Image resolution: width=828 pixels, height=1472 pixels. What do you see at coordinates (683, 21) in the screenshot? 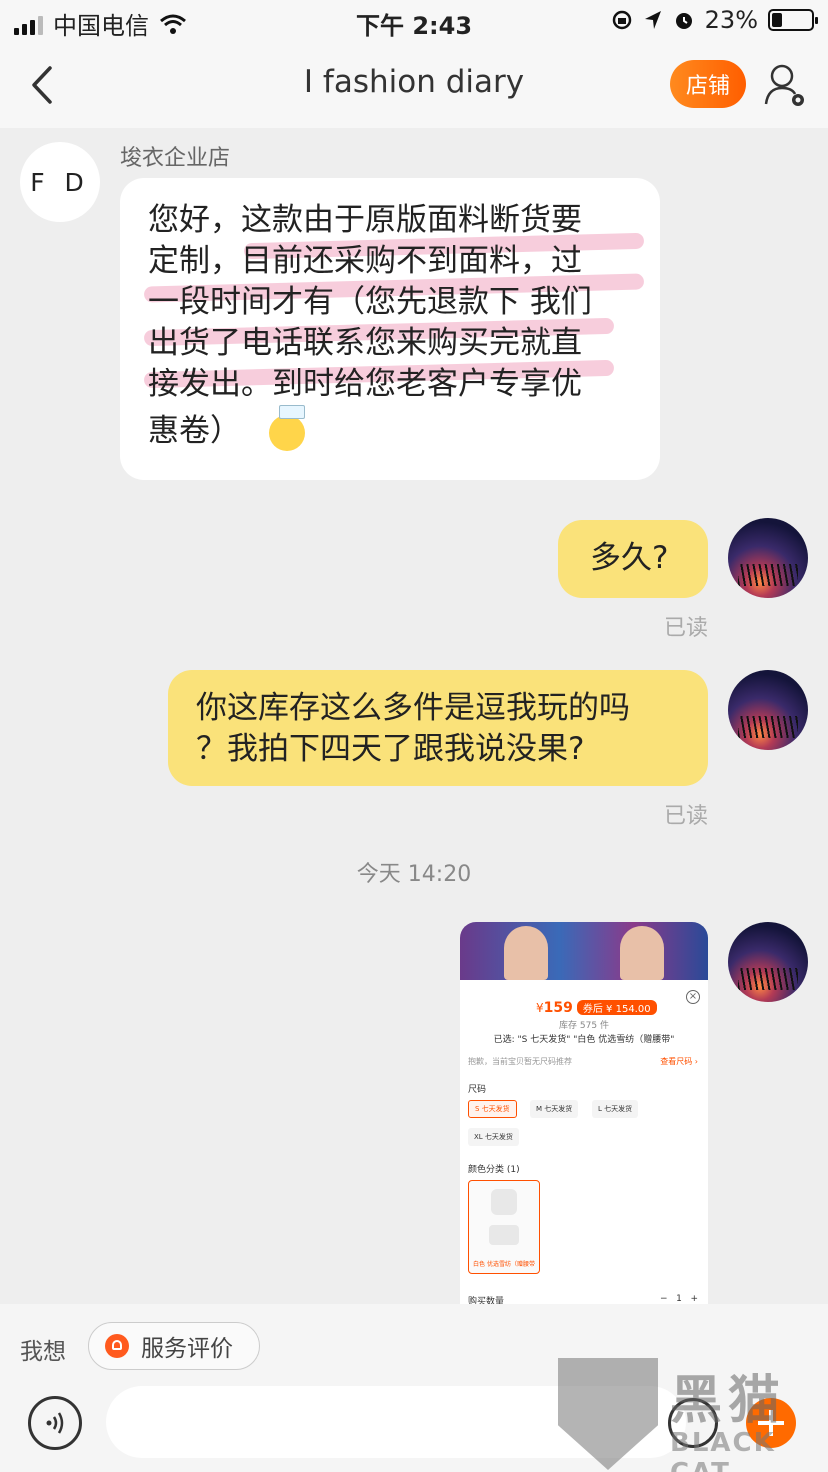
I see `alarm-icon` at bounding box center [683, 21].